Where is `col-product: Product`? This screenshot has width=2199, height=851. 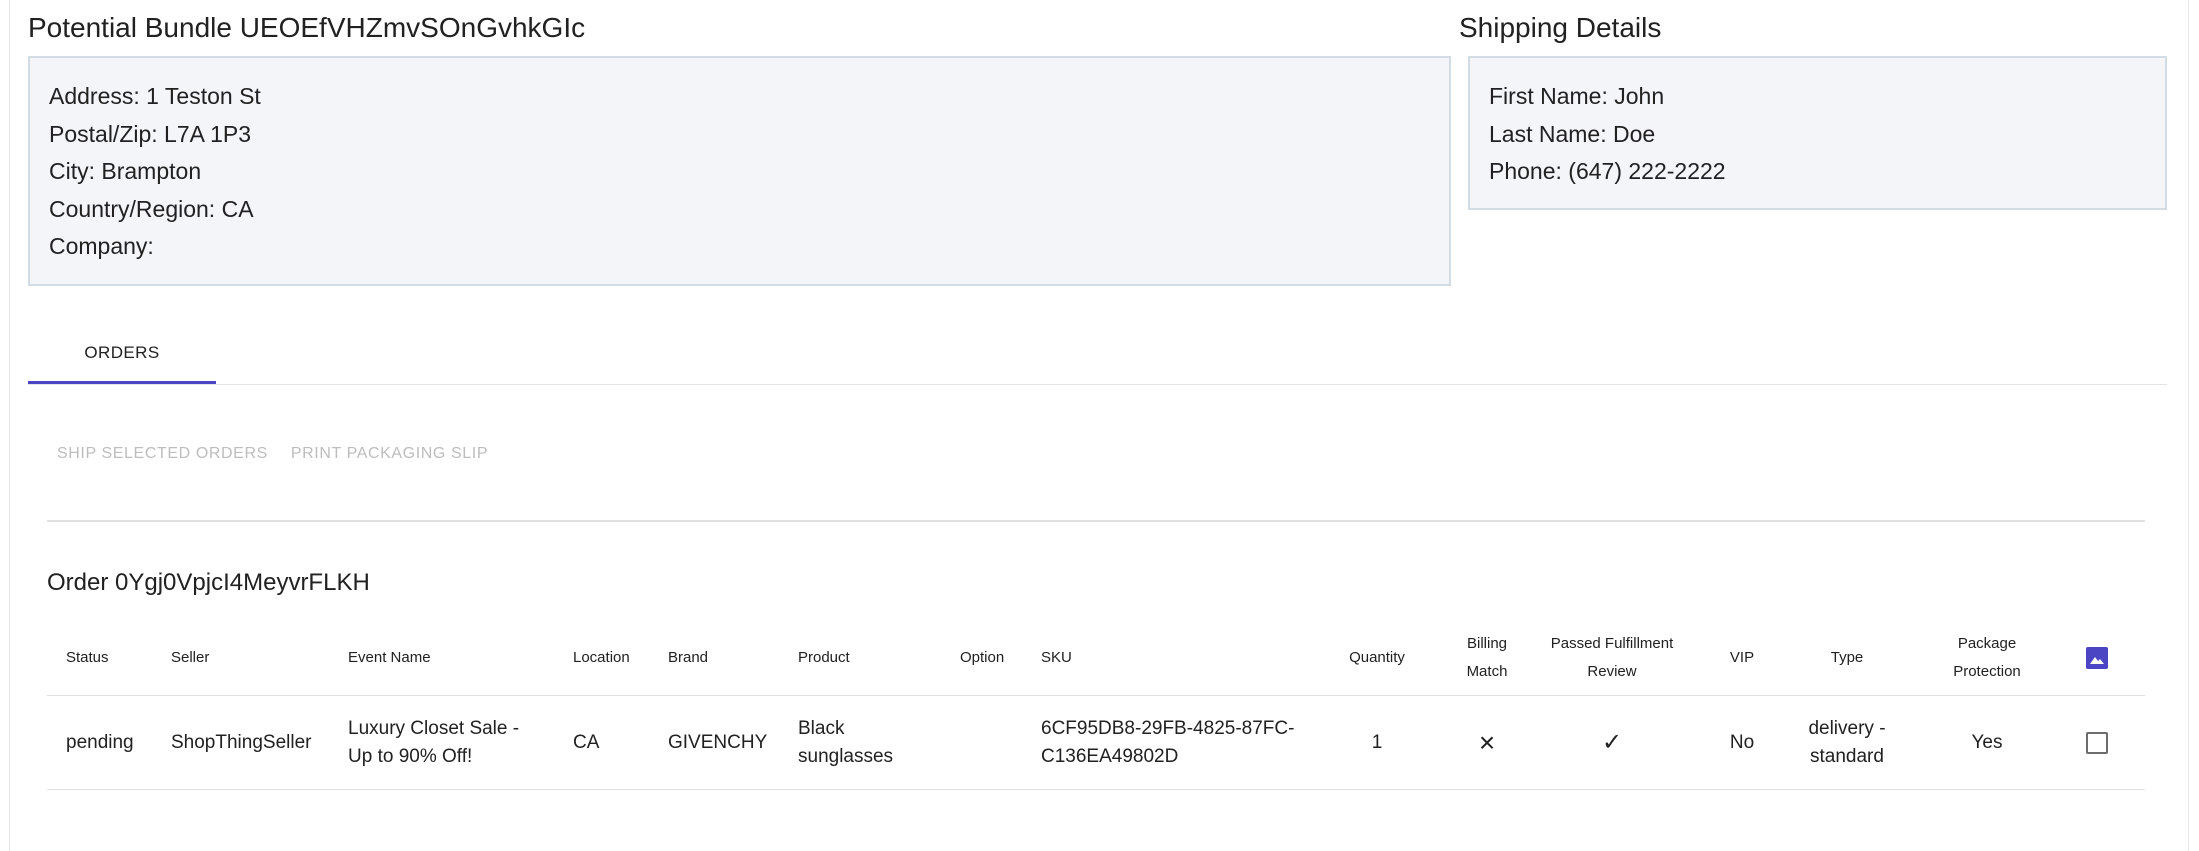 col-product: Product is located at coordinates (824, 657).